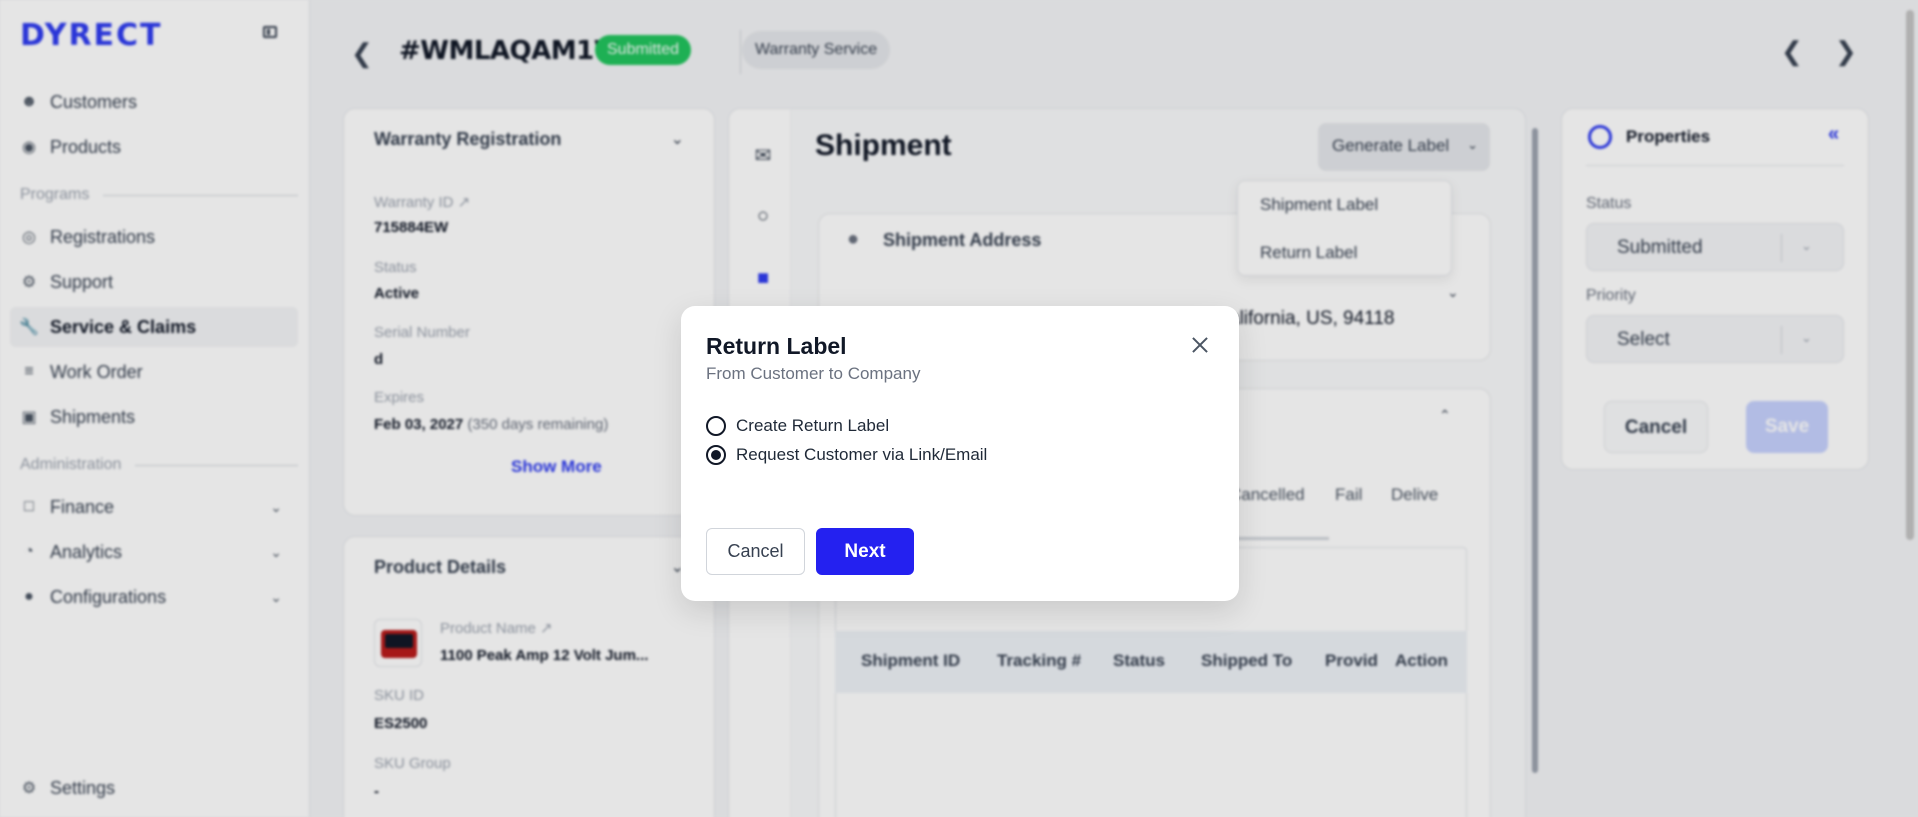 The width and height of the screenshot is (1918, 817). Describe the element at coordinates (813, 425) in the screenshot. I see `option-label: Create Return Label` at that location.